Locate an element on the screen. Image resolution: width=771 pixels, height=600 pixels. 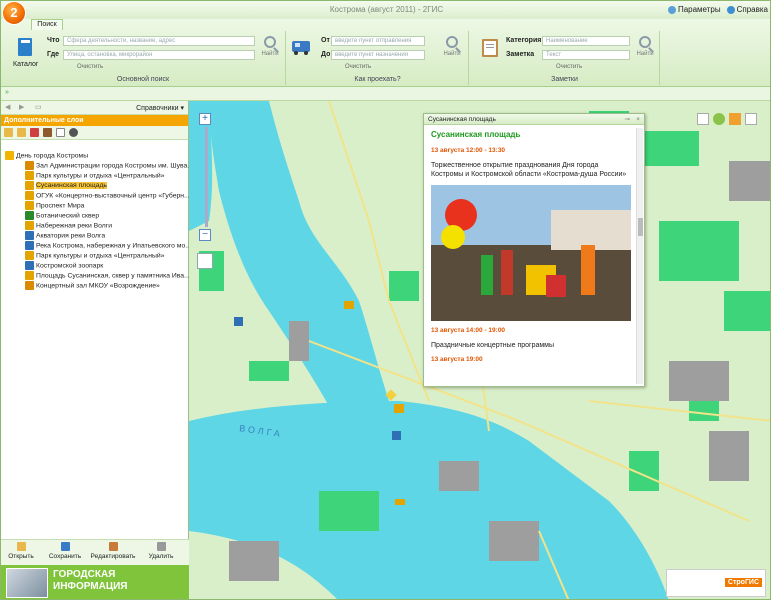
tree-item: Ботанический сквер is located at coordinates (62, 216).